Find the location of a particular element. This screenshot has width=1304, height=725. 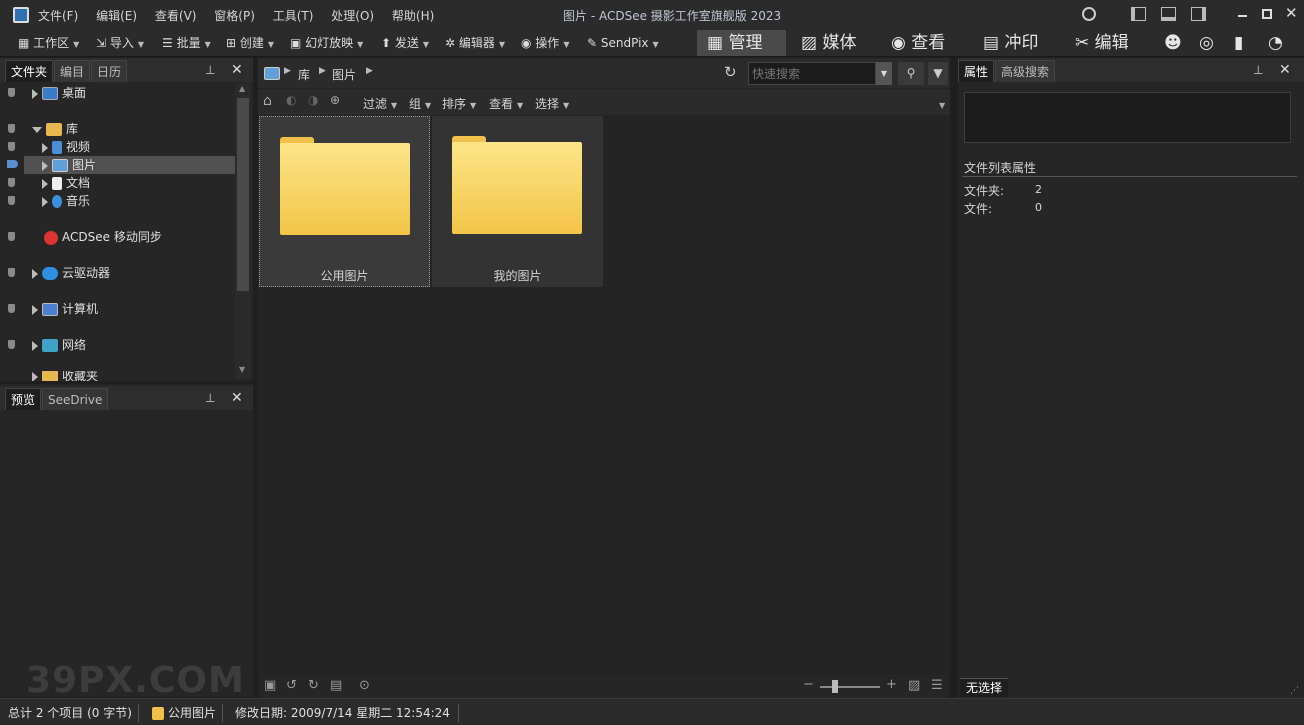

tree-item-cloud: 云驱动器 is located at coordinates (71, 273).